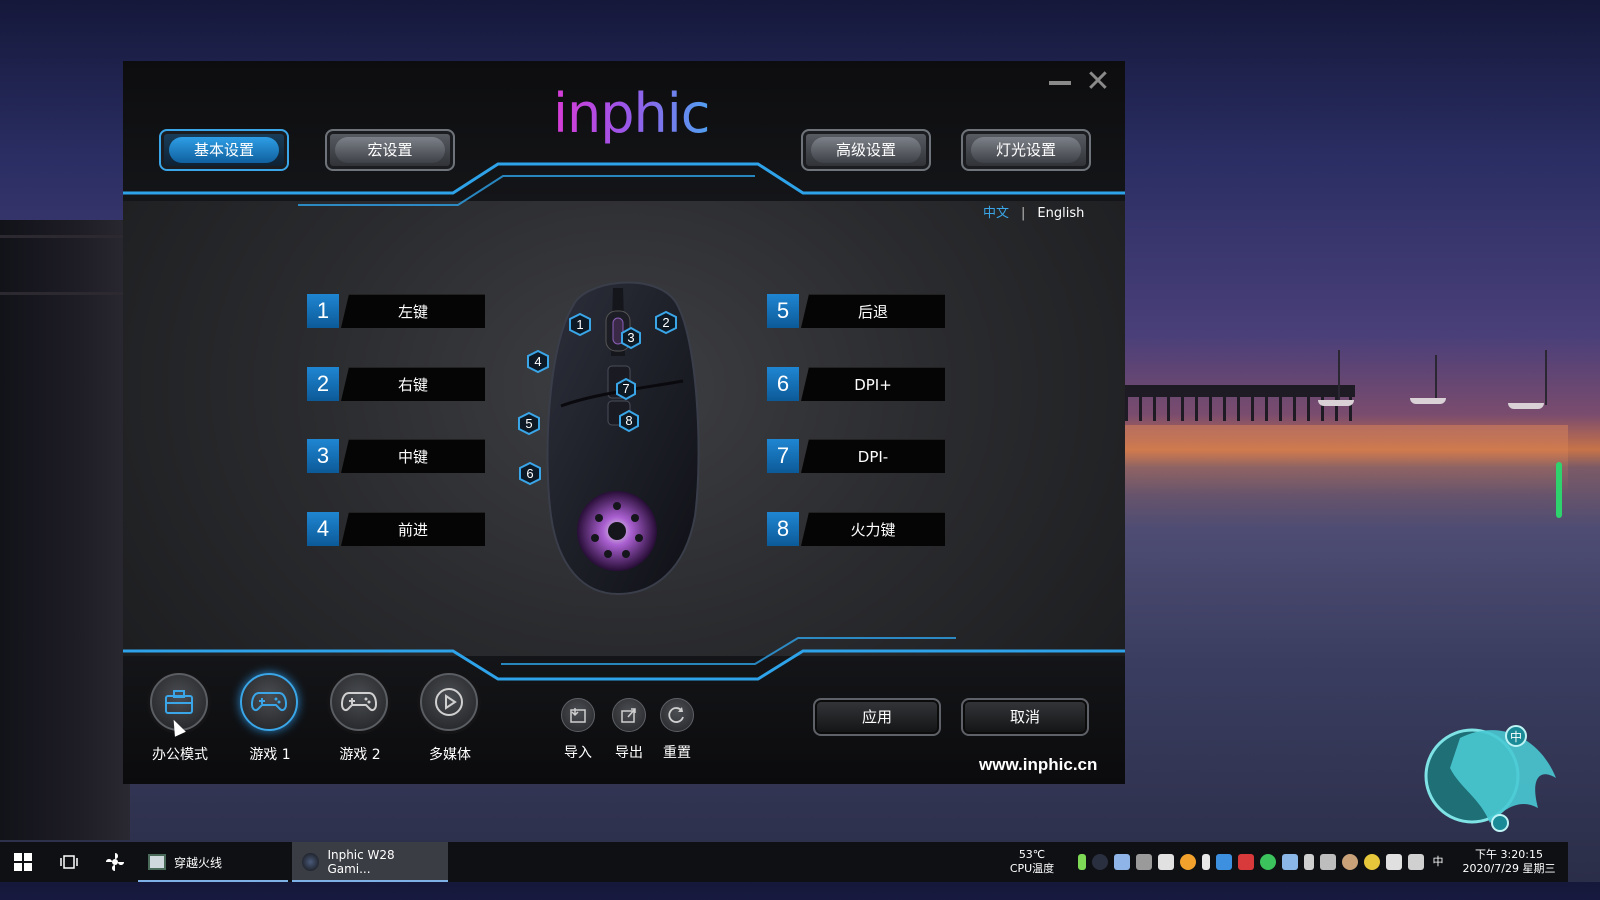 The image size is (1600, 900). Describe the element at coordinates (1025, 717) in the screenshot. I see `cancel-button: 取消` at that location.